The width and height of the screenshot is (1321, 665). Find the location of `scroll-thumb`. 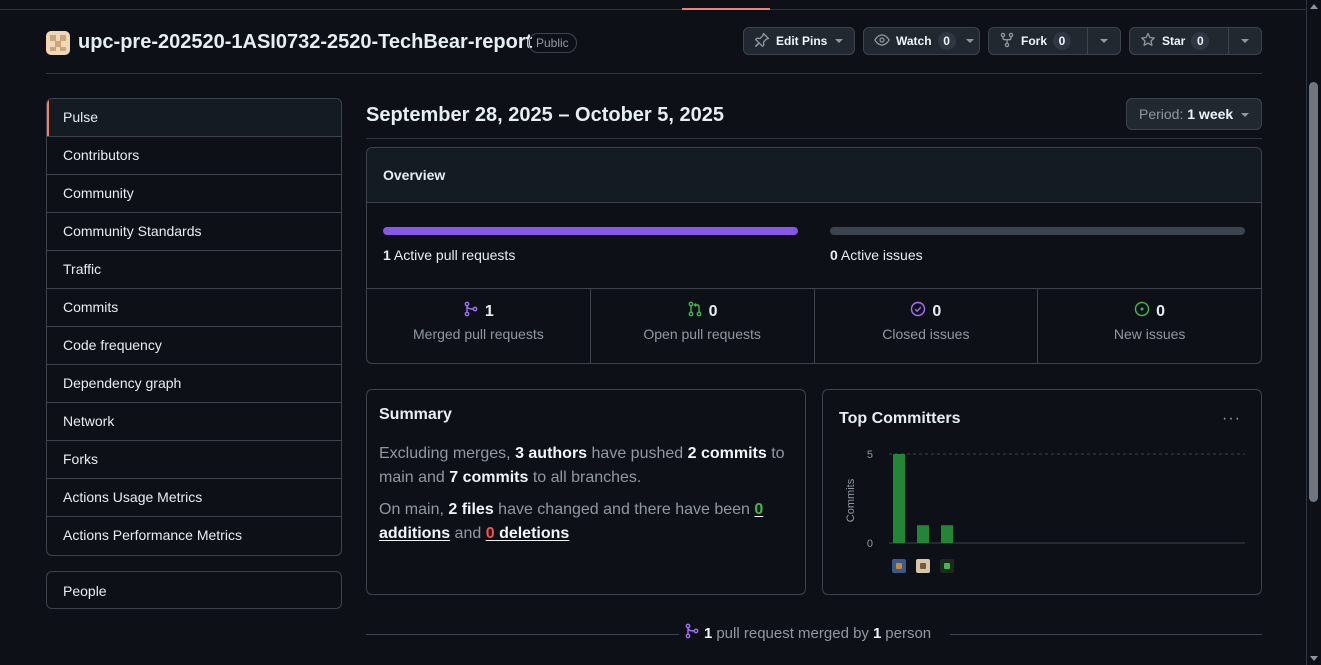

scroll-thumb is located at coordinates (1313, 292).